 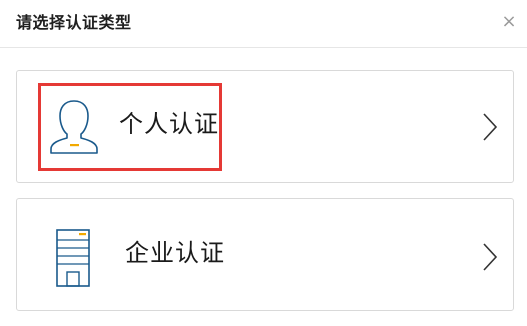 What do you see at coordinates (175, 253) in the screenshot?
I see `enterprise-auth-label: 企业认证` at bounding box center [175, 253].